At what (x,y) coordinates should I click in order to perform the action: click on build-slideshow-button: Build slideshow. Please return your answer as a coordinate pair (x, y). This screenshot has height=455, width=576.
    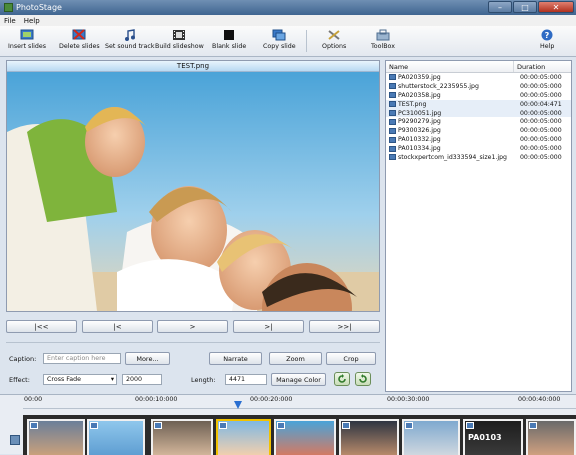
    Looking at the image, I should click on (179, 41).